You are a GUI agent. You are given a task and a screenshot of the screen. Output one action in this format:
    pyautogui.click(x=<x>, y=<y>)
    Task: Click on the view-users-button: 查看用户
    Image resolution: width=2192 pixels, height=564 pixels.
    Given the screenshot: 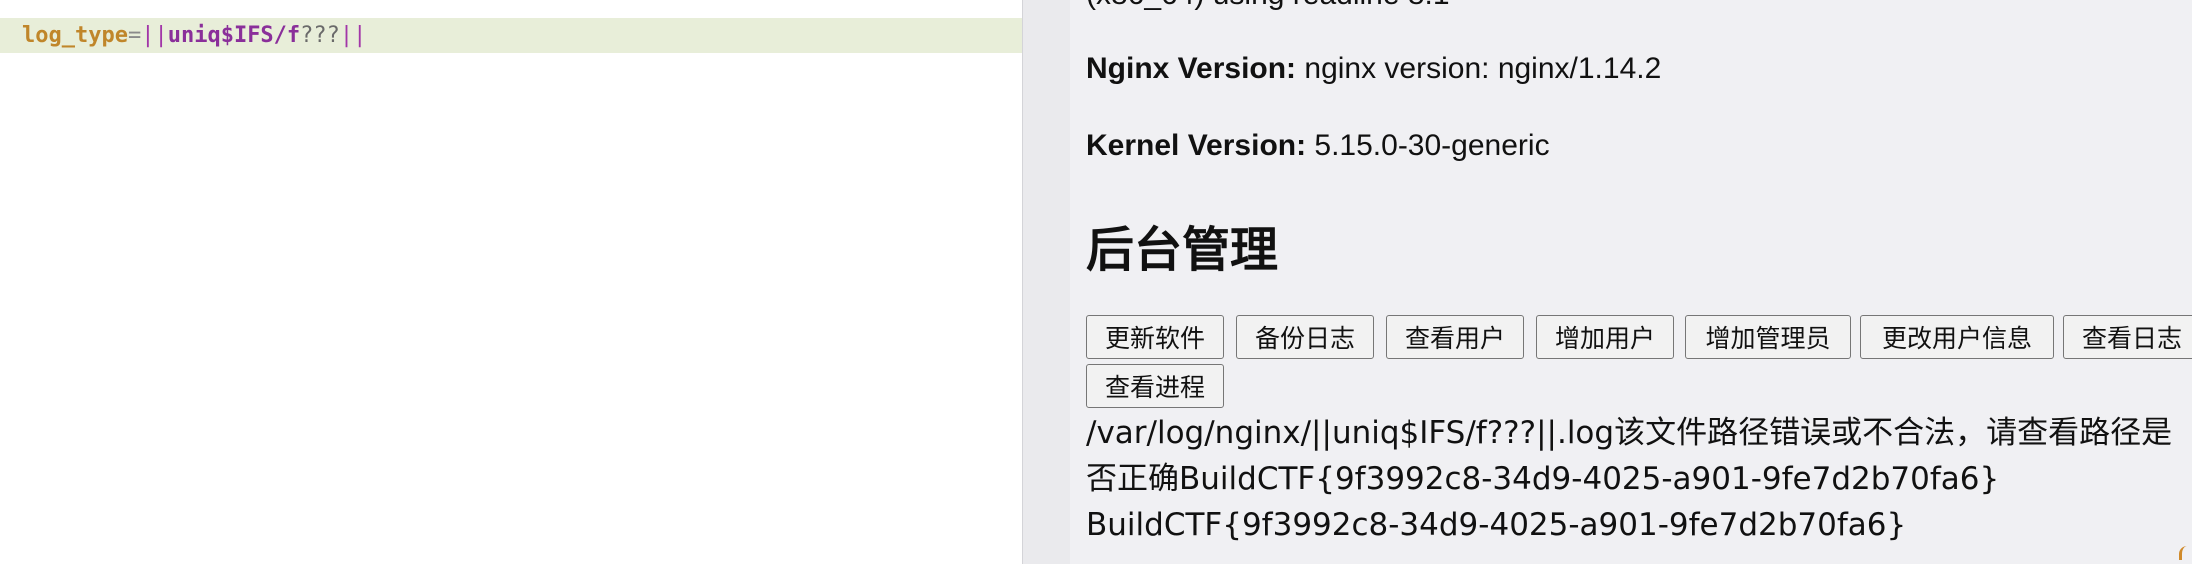 What is the action you would take?
    pyautogui.click(x=1455, y=337)
    